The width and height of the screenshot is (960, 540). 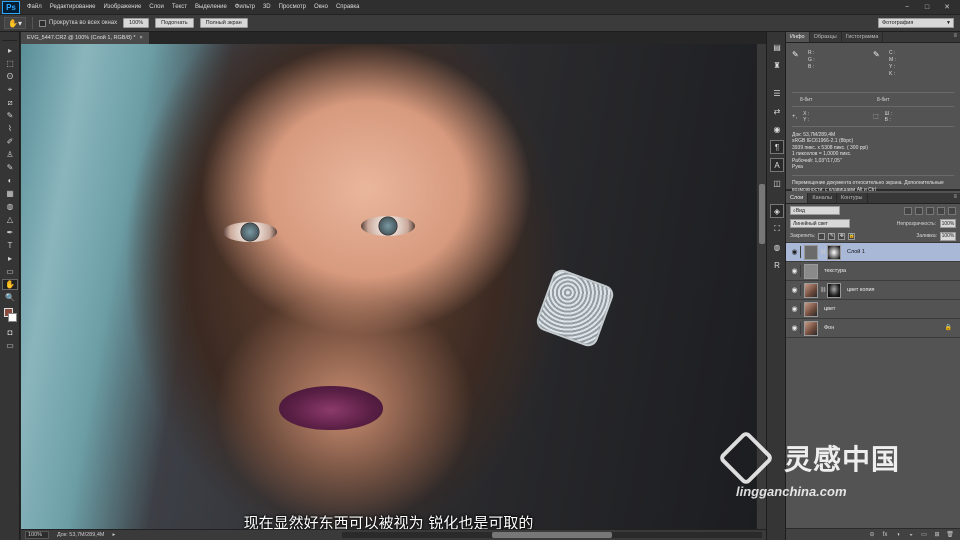 I want to click on scroll-all-windows-checkbox: Прокрутка во всех окнах, so click(x=78, y=23).